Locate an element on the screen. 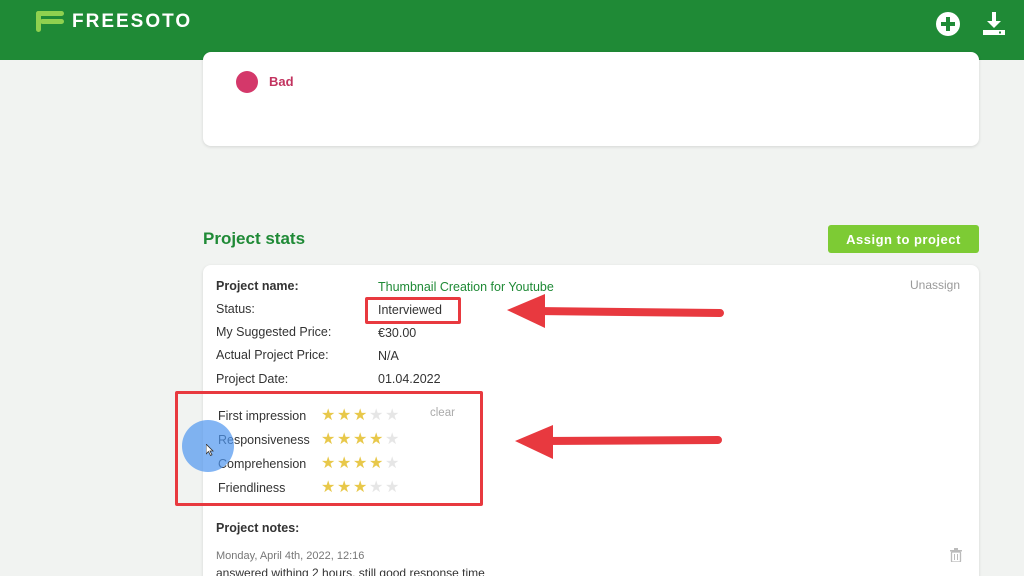 The width and height of the screenshot is (1024, 576). section-title: Project stats is located at coordinates (254, 238).